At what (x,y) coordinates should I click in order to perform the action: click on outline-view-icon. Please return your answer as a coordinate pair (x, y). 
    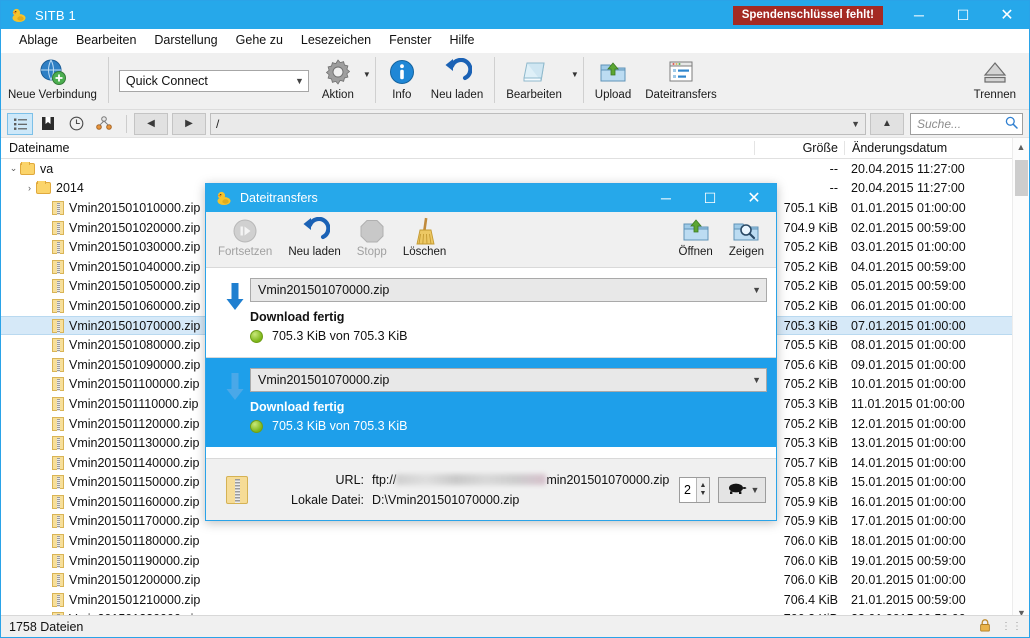
    Looking at the image, I should click on (20, 123).